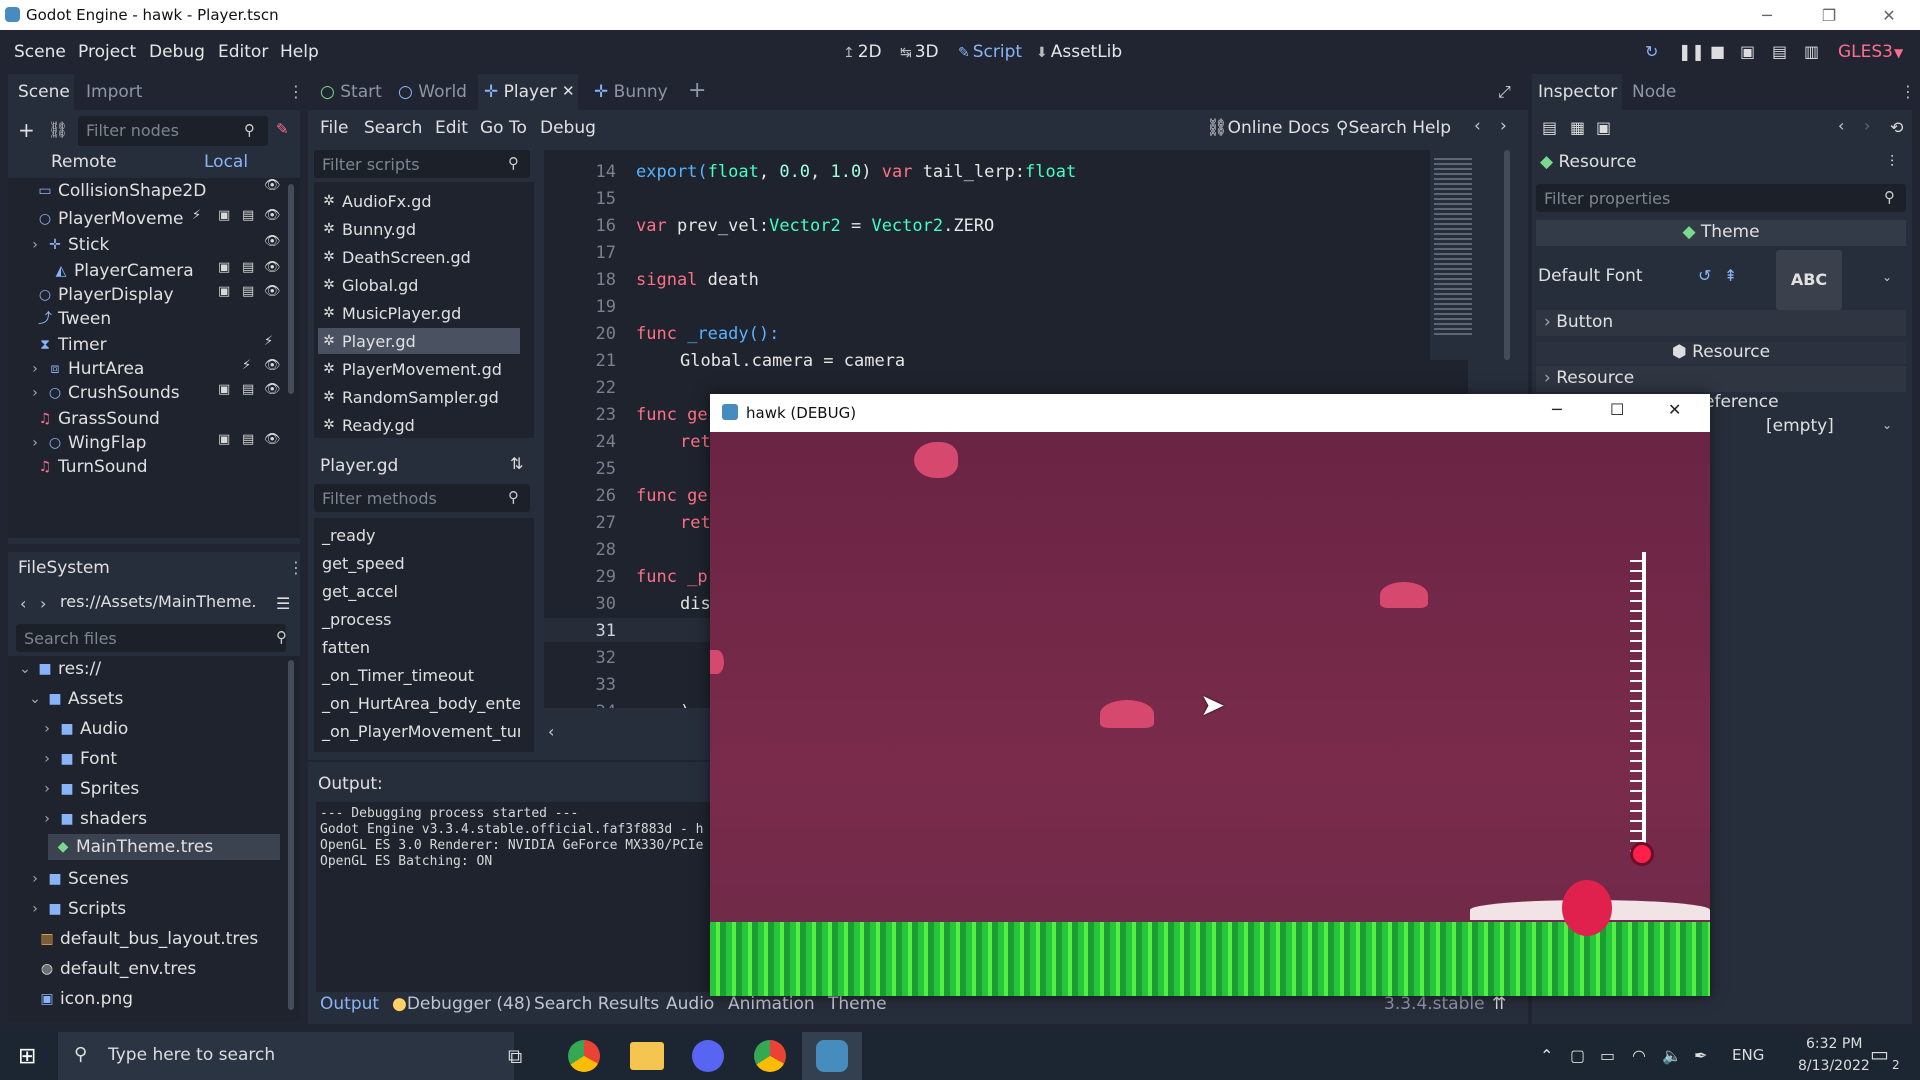 The image size is (1920, 1080). Describe the element at coordinates (78, 879) in the screenshot. I see `fs-scenes: › ■ Scenes` at that location.